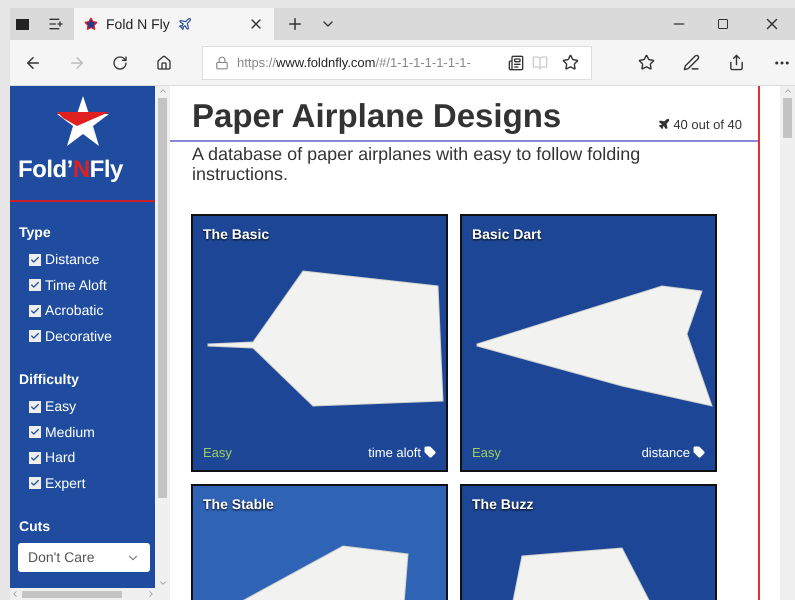 The image size is (795, 600). What do you see at coordinates (295, 24) in the screenshot?
I see `new-tab-icon` at bounding box center [295, 24].